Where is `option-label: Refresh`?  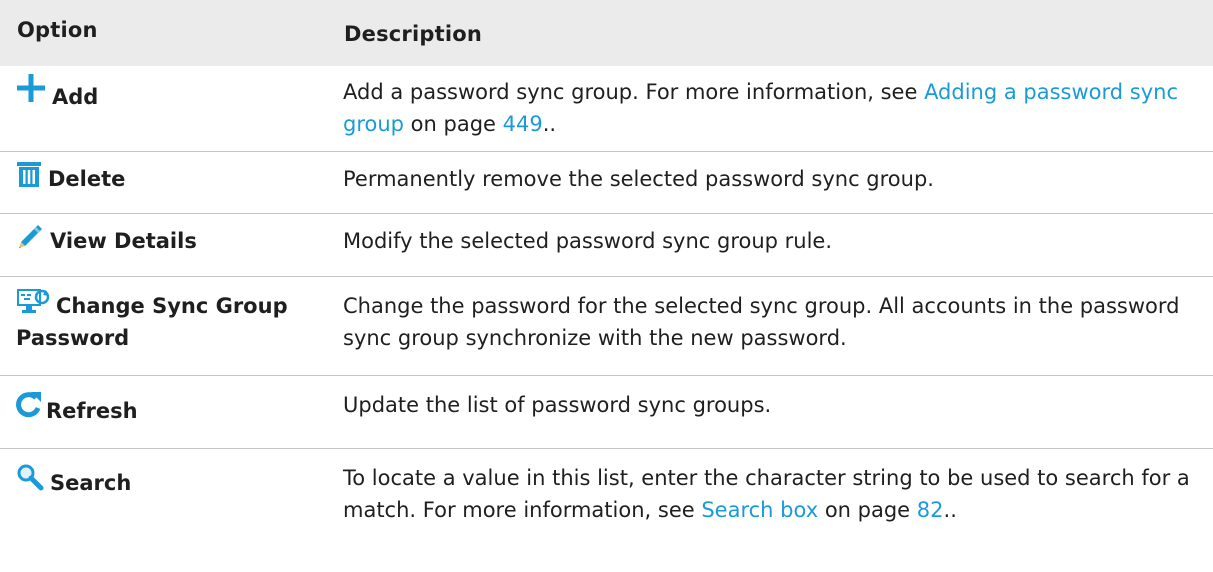 option-label: Refresh is located at coordinates (92, 411).